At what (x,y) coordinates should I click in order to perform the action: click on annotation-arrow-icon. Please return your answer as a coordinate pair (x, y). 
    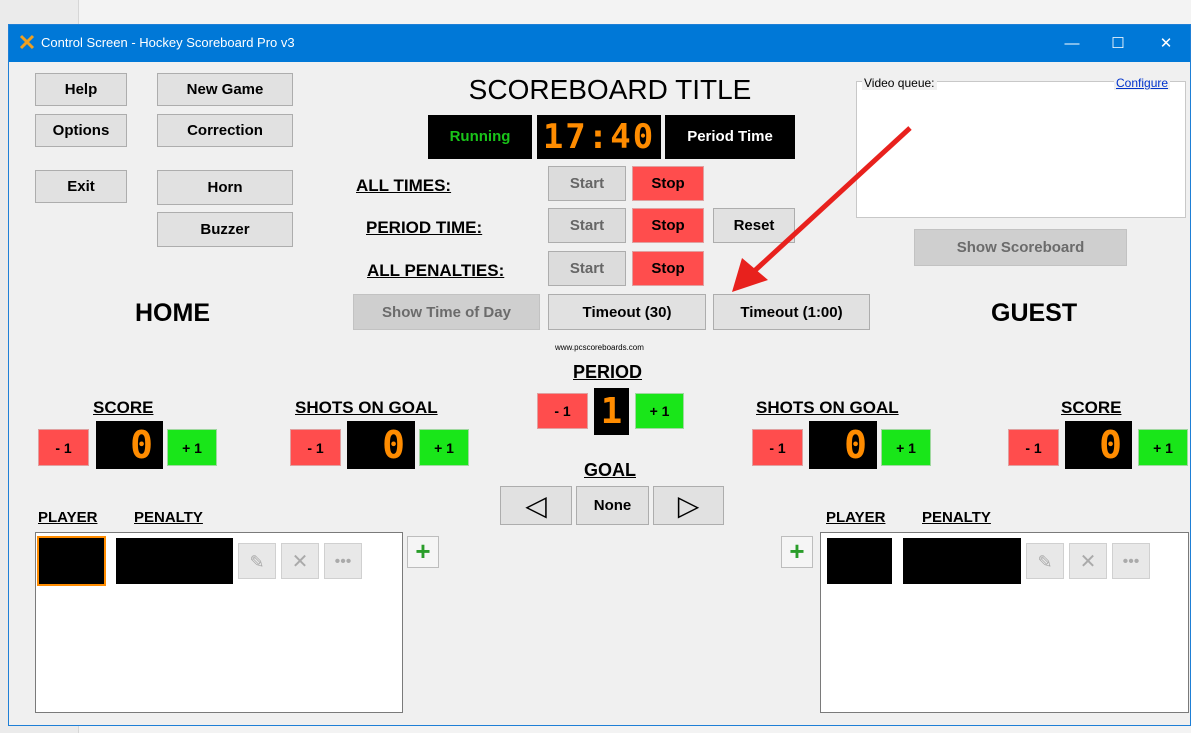
    Looking at the image, I should click on (822, 209).